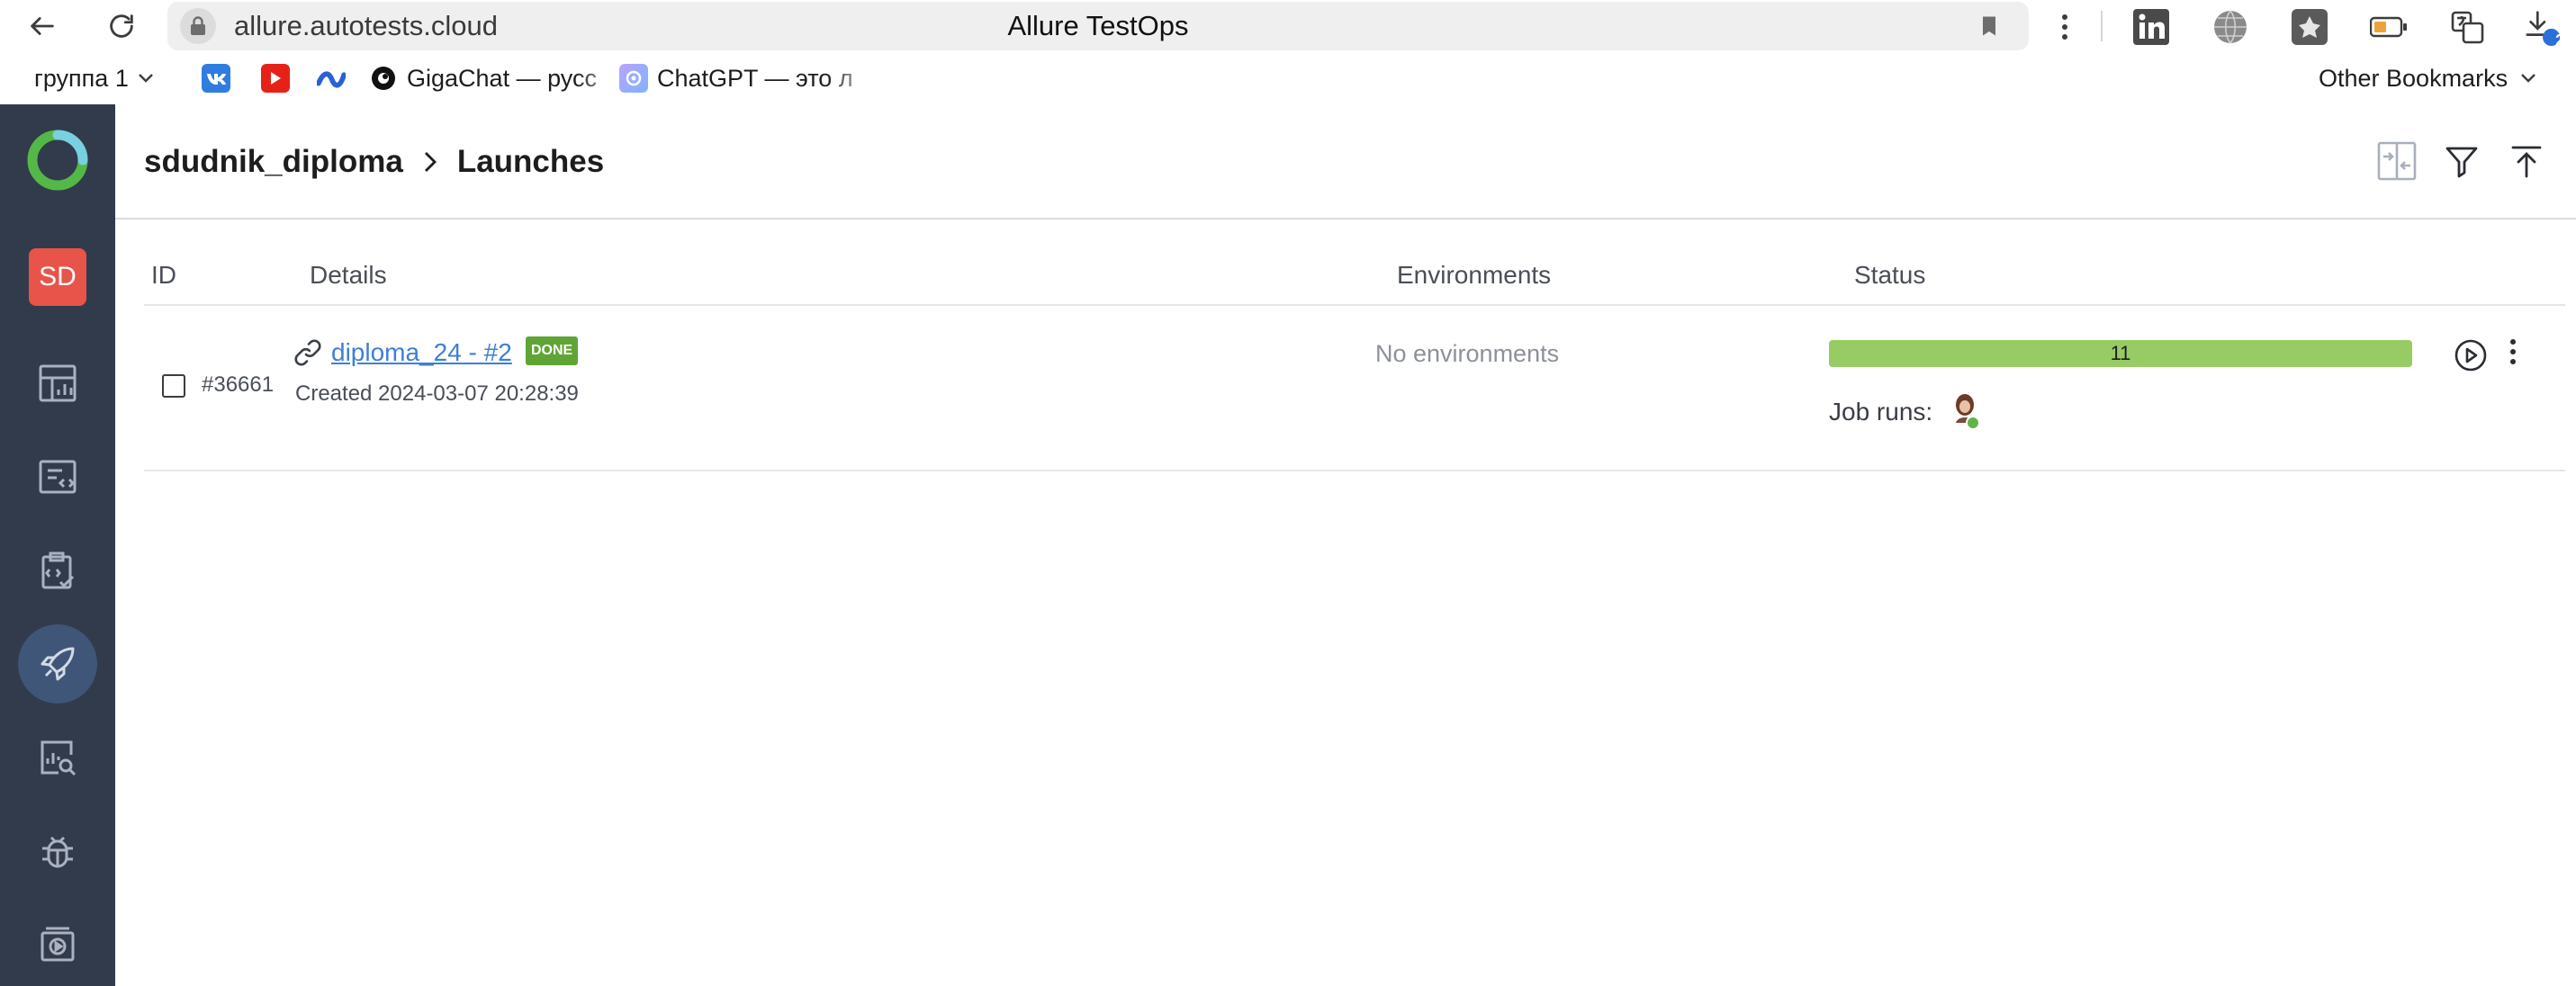 This screenshot has width=2576, height=986. I want to click on row-checkbox, so click(173, 386).